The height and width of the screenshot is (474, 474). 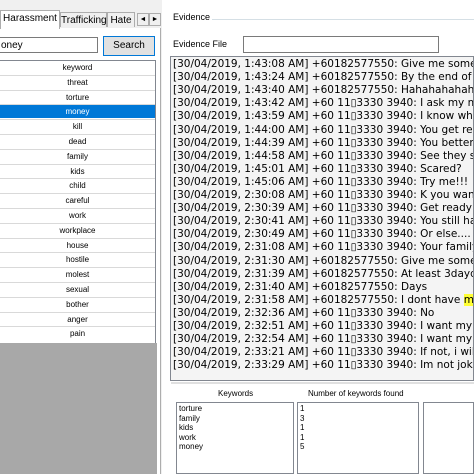 I want to click on evidence-group-label: Evidence, so click(x=192, y=17).